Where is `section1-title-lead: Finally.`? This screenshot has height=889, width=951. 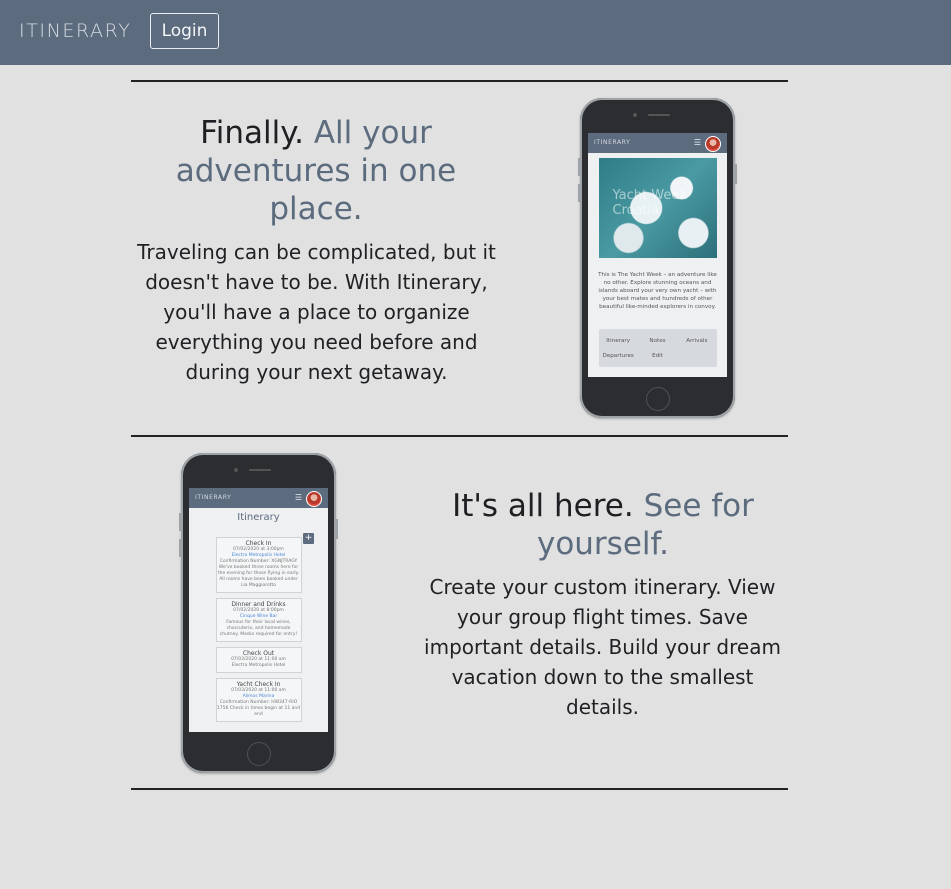 section1-title-lead: Finally. is located at coordinates (252, 133).